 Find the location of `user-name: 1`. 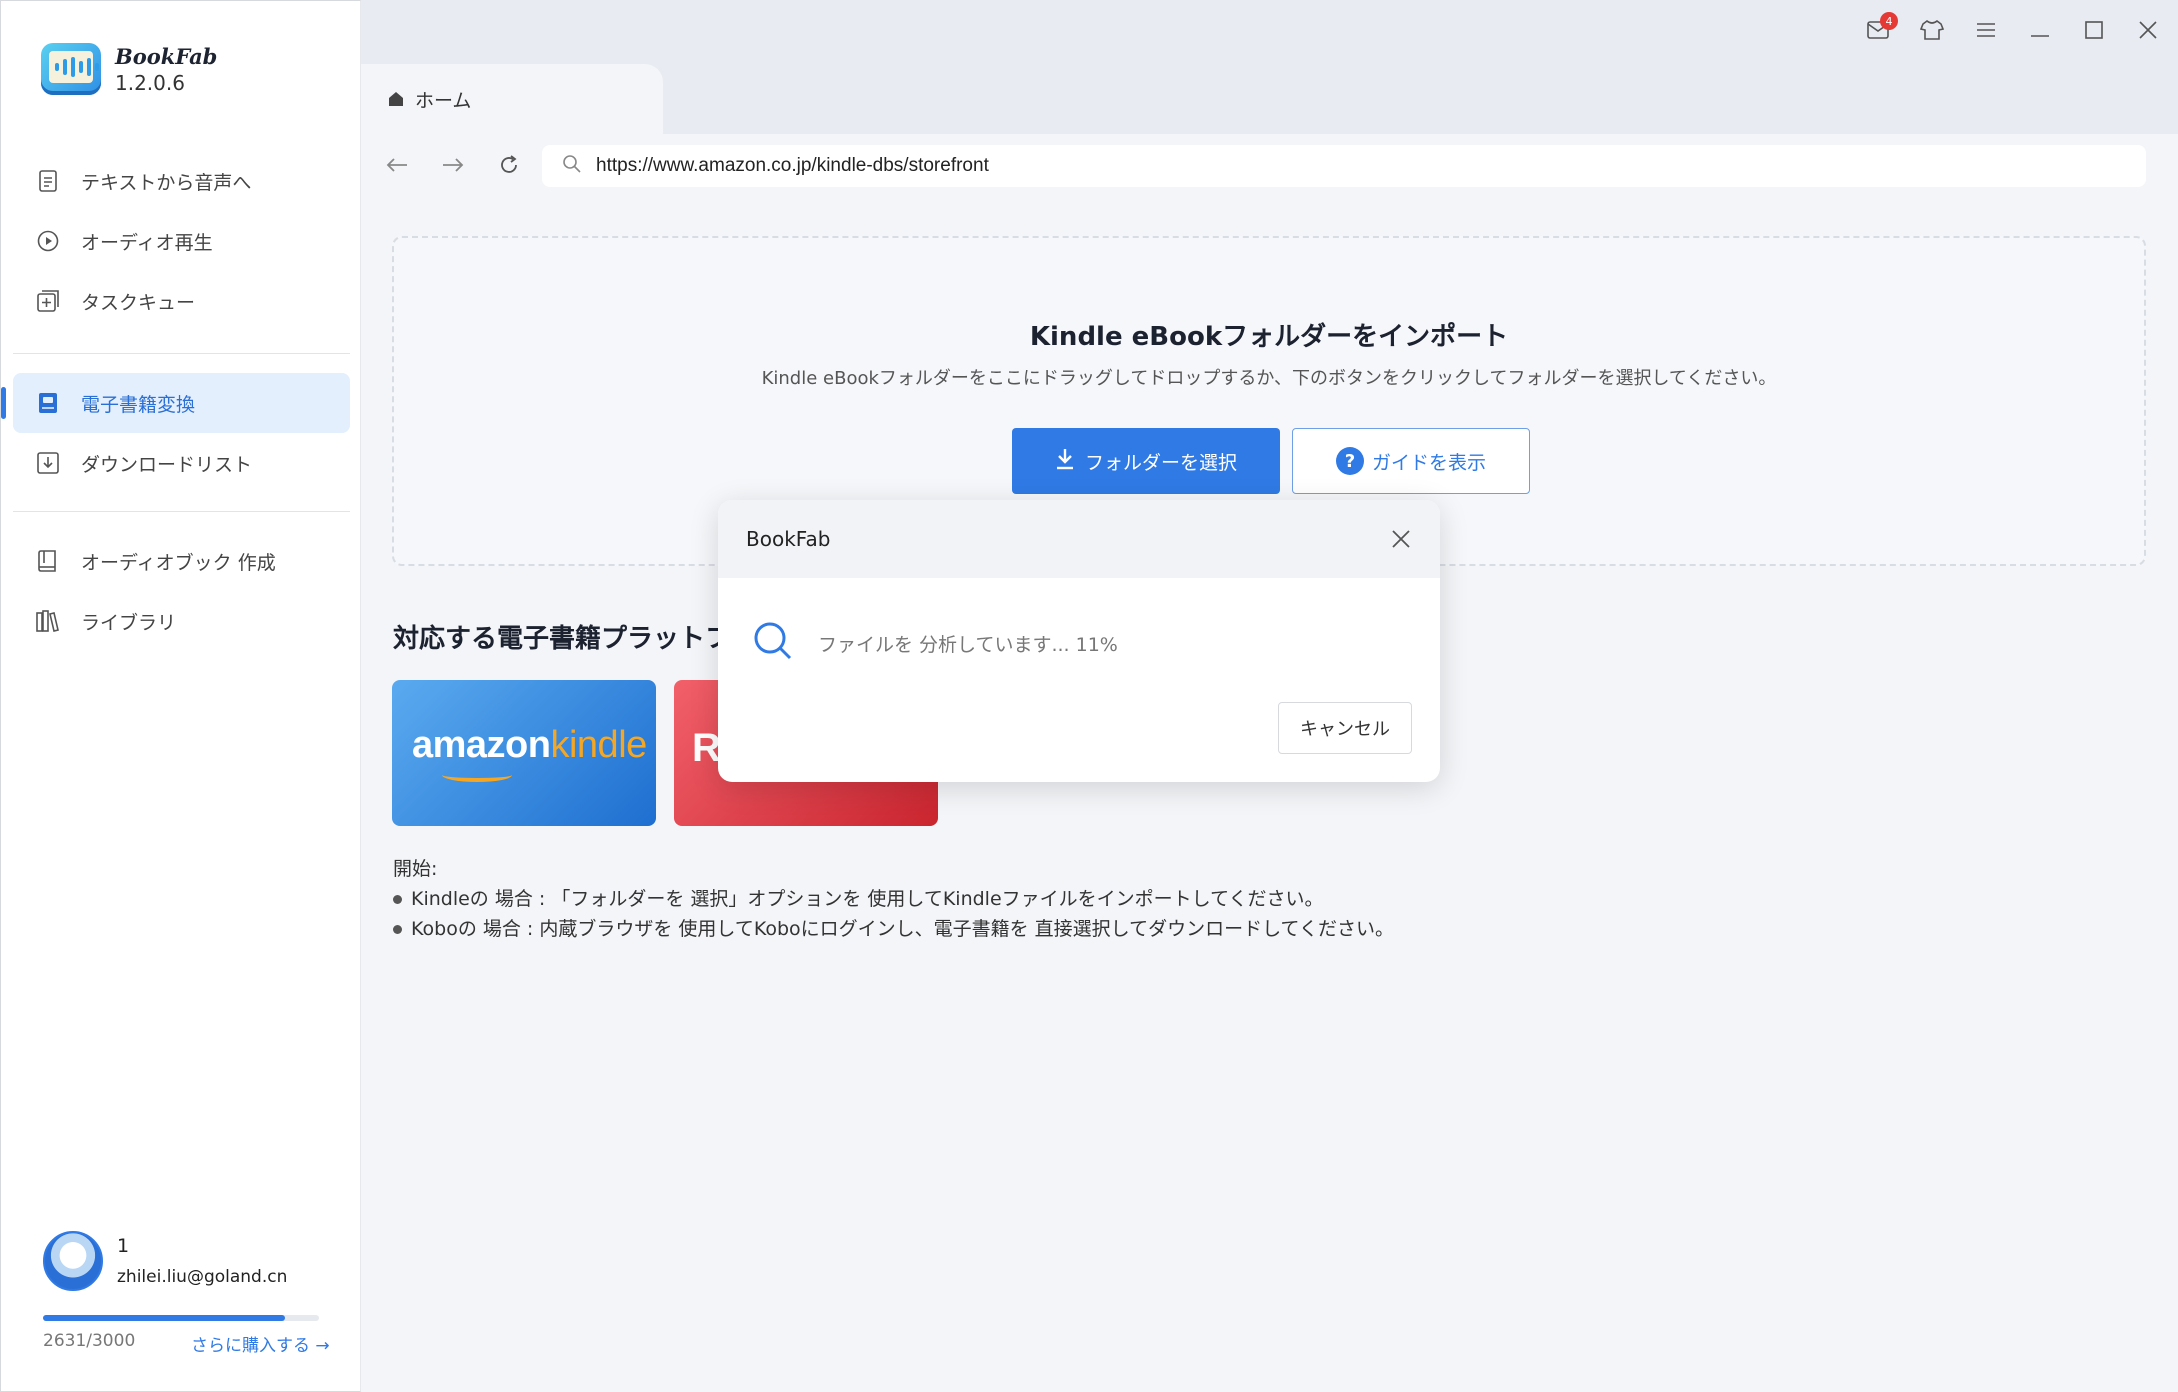

user-name: 1 is located at coordinates (123, 1246).